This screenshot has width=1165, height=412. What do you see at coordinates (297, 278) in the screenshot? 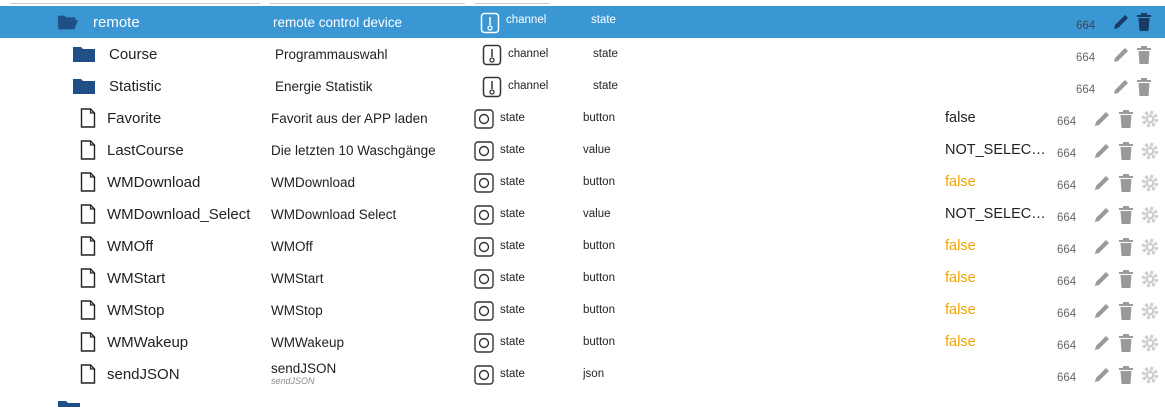
I see `object-description: WMStart` at bounding box center [297, 278].